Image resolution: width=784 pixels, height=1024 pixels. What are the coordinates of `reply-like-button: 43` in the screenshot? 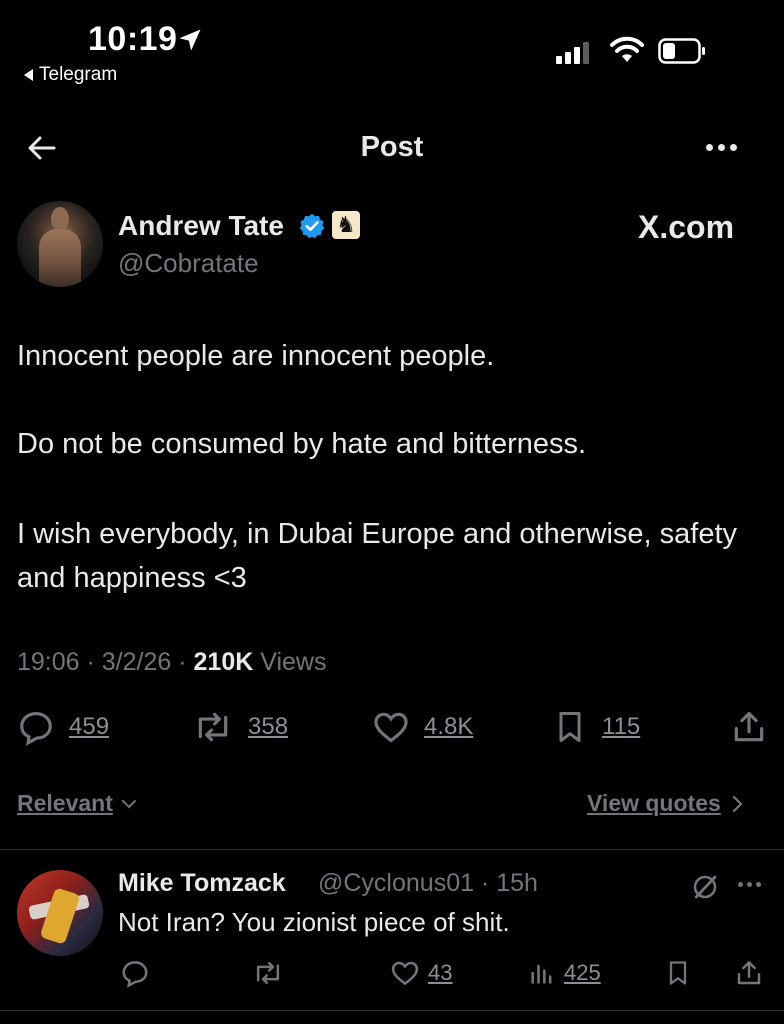 It's located at (421, 973).